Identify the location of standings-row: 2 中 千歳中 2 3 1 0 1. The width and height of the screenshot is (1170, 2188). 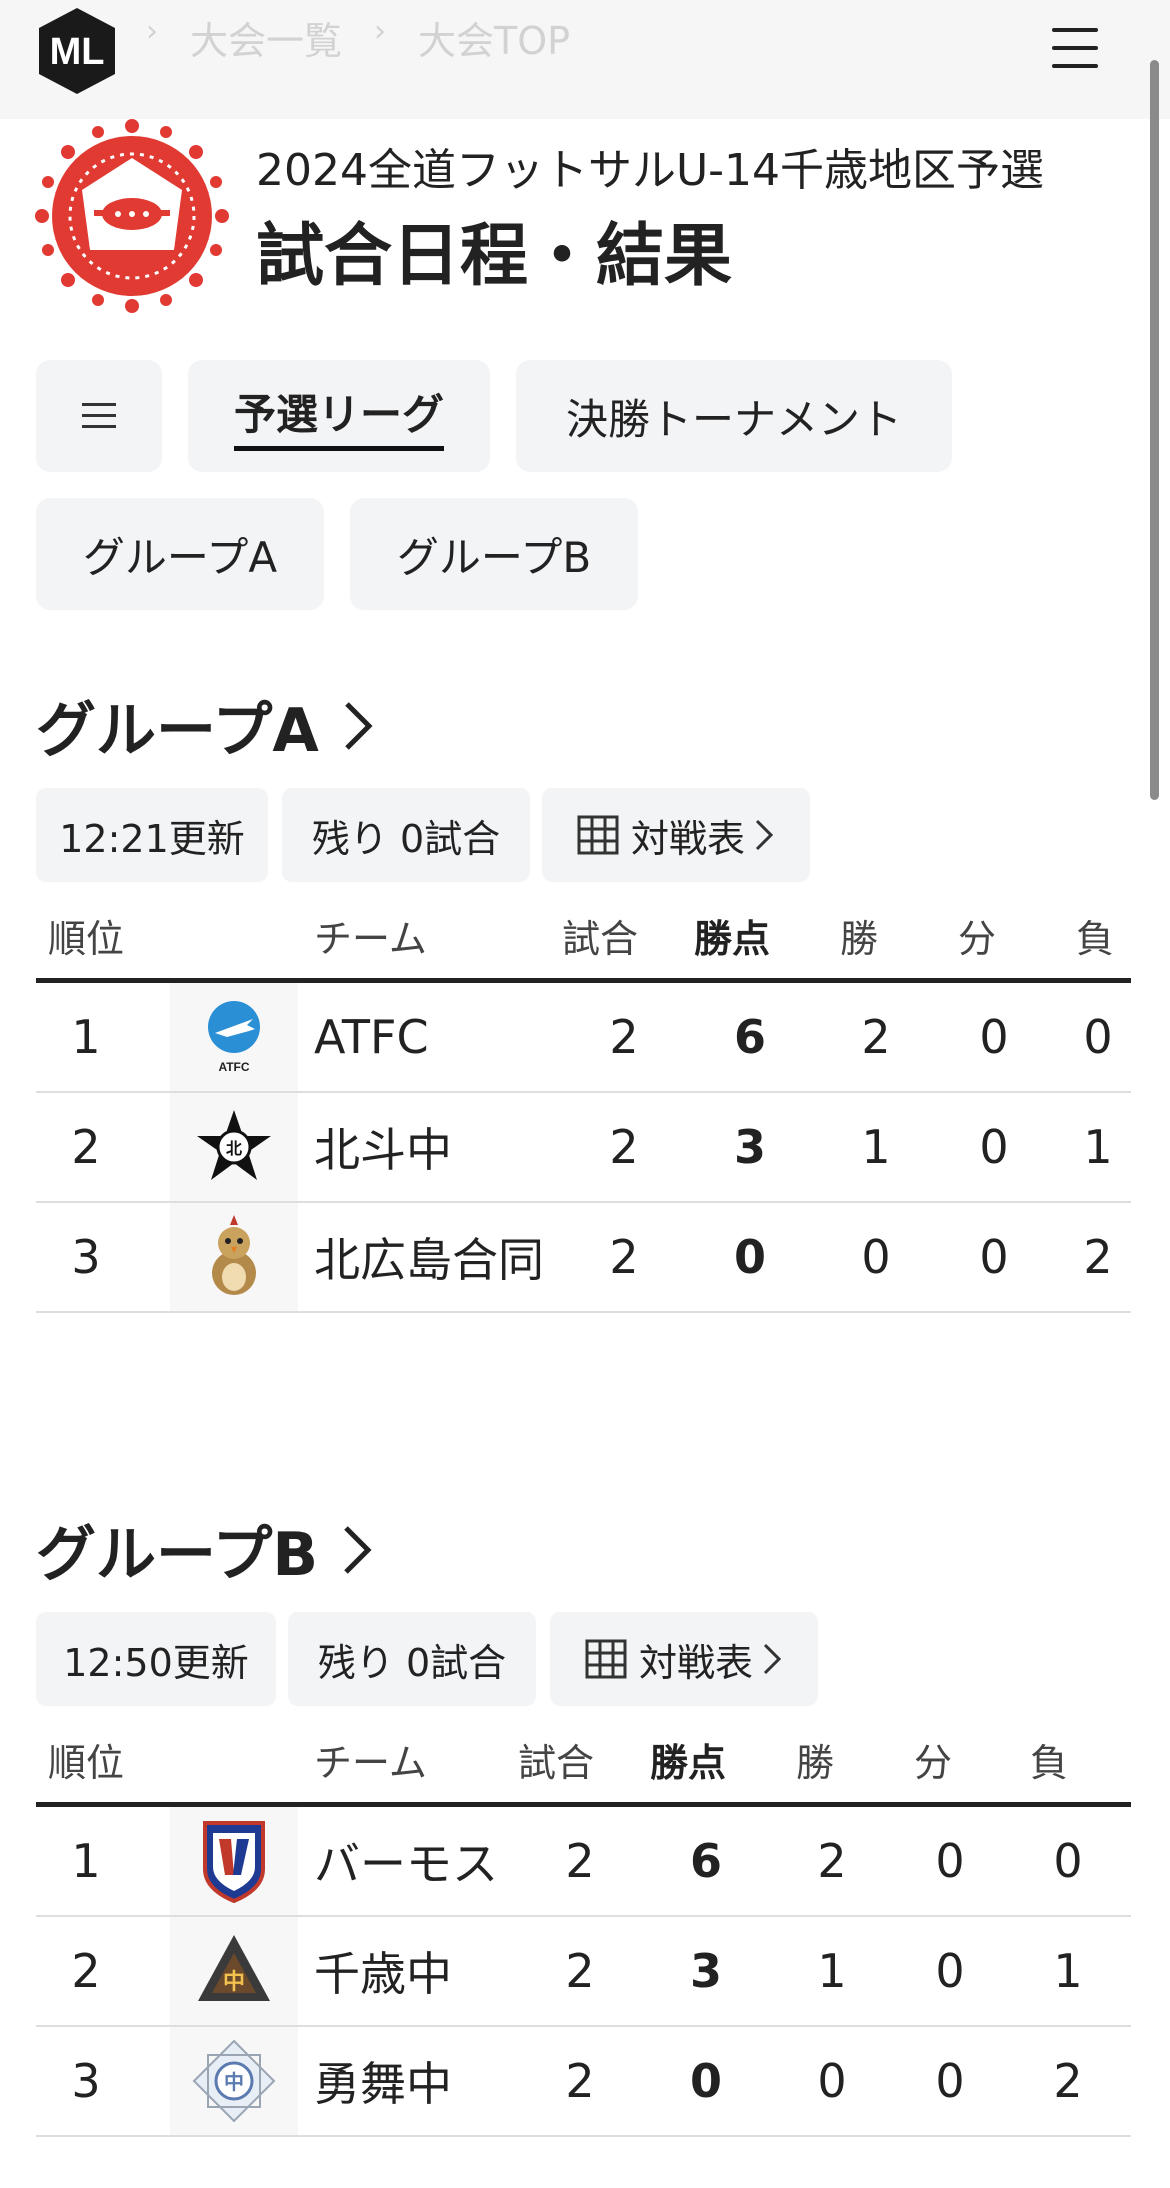
(583, 1972).